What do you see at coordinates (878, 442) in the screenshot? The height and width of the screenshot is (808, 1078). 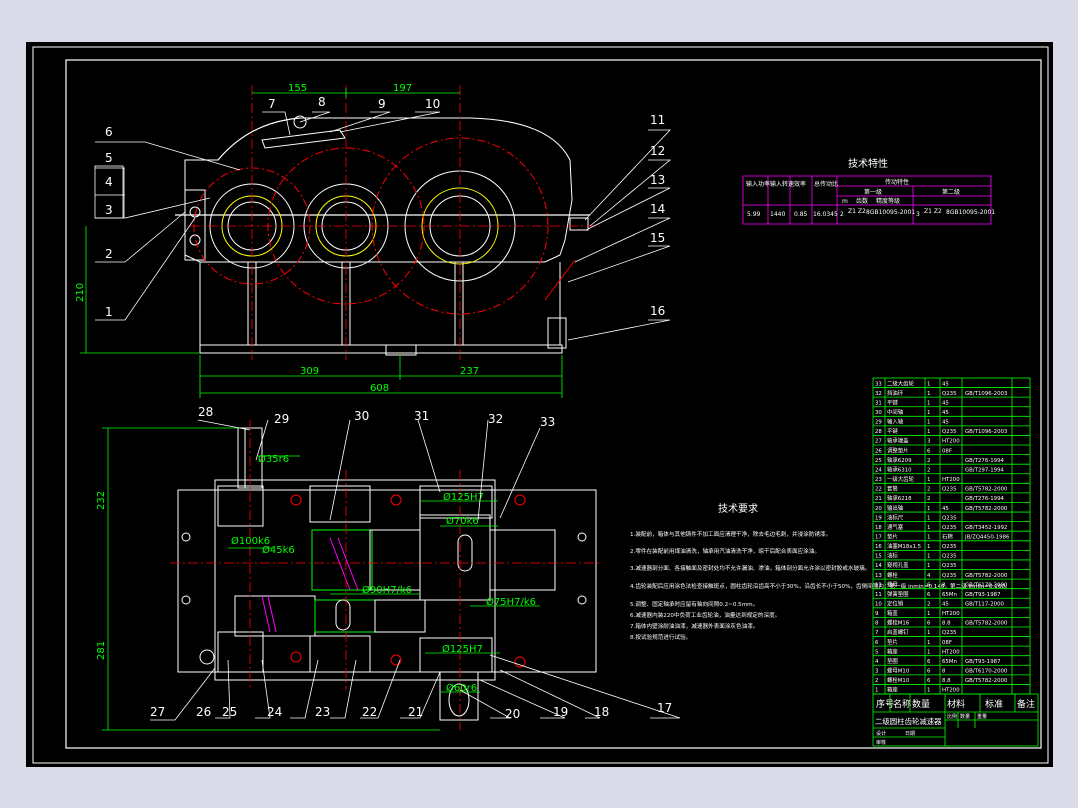 I see `bom-cell: 27` at bounding box center [878, 442].